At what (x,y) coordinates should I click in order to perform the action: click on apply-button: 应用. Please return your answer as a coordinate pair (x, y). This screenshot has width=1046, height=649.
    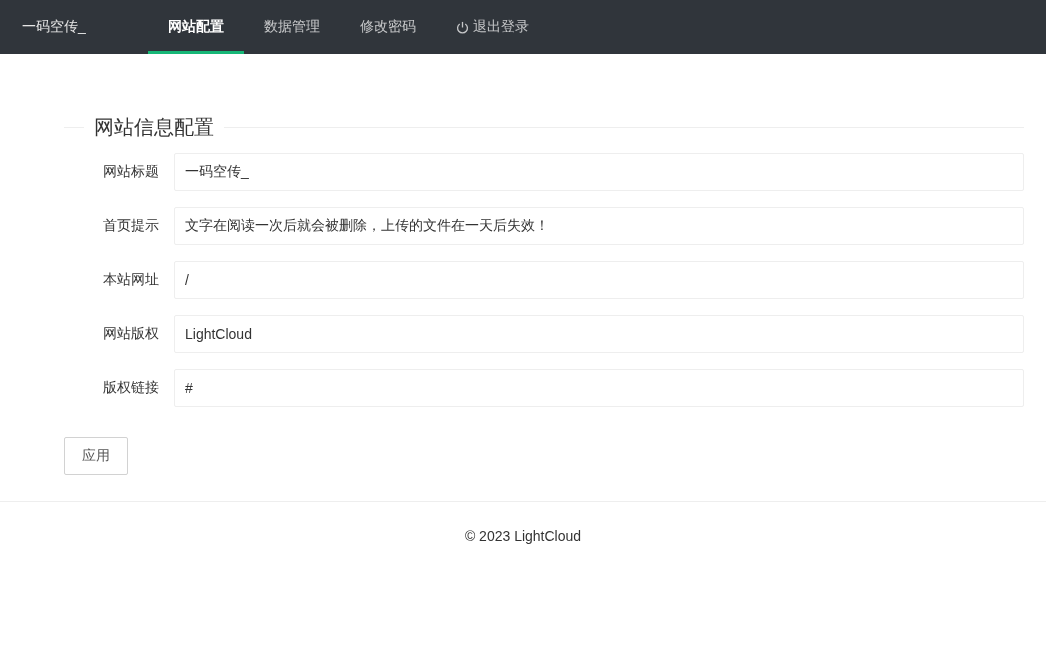
    Looking at the image, I should click on (96, 456).